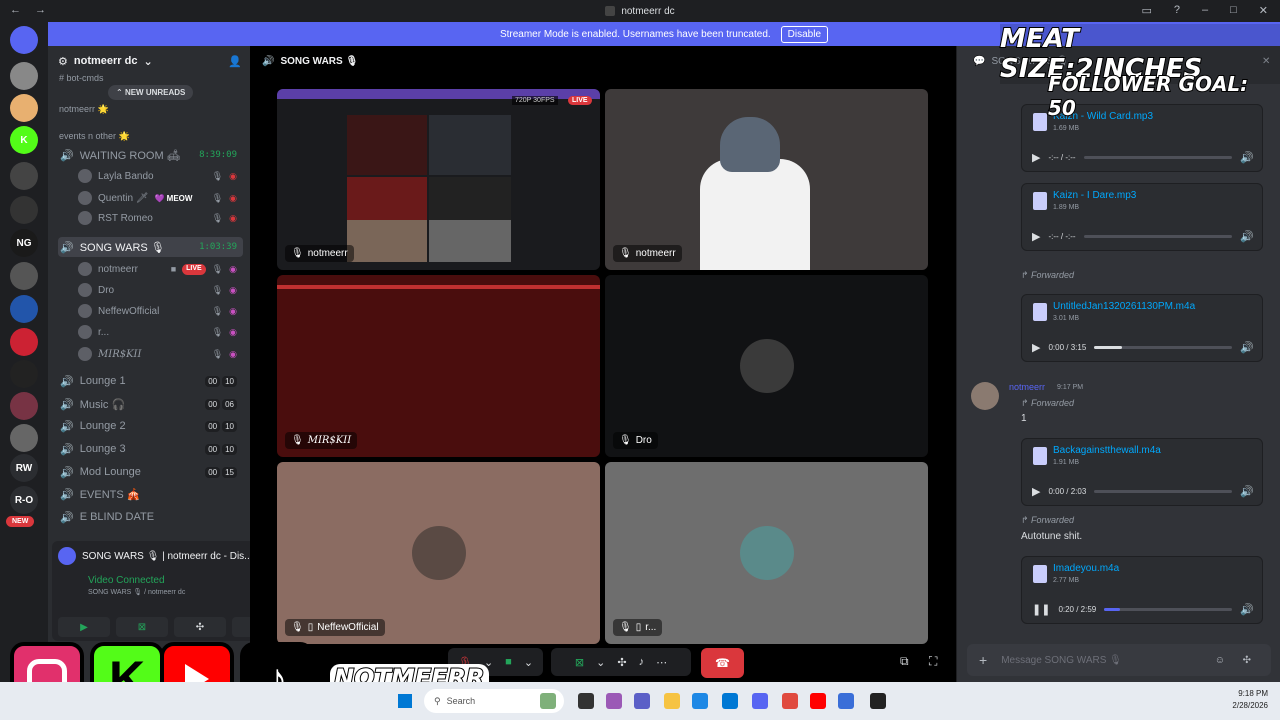 This screenshot has width=1280, height=720. I want to click on video-tile-camera: 🎙 notmeerr, so click(766, 179).